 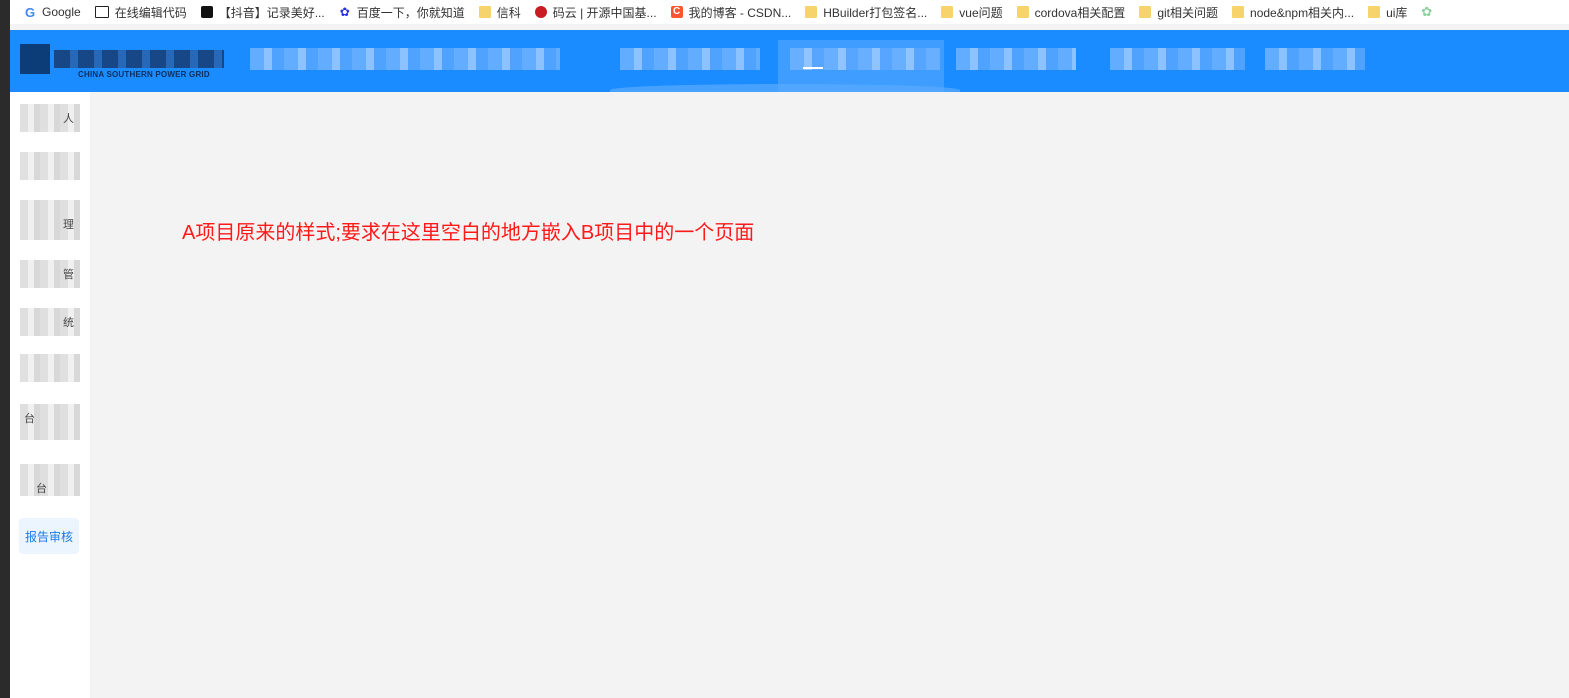 I want to click on nav-active-indicator, so click(x=813, y=68).